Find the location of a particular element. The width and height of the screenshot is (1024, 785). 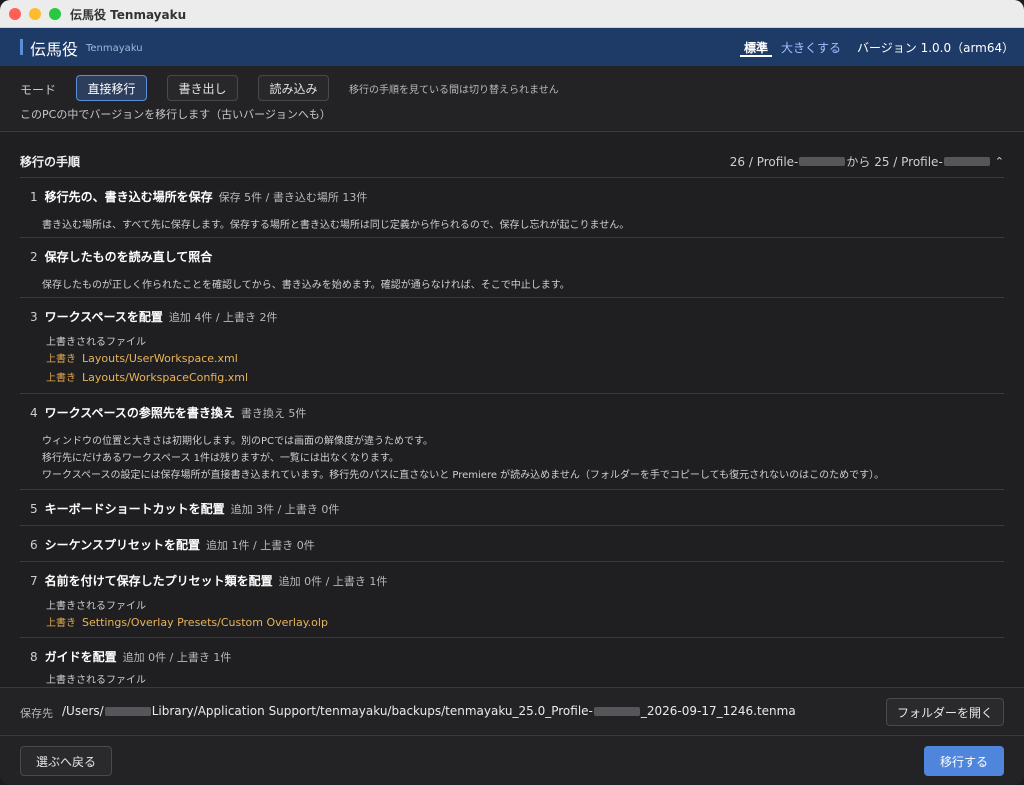

mode-label: モード is located at coordinates (38, 90).